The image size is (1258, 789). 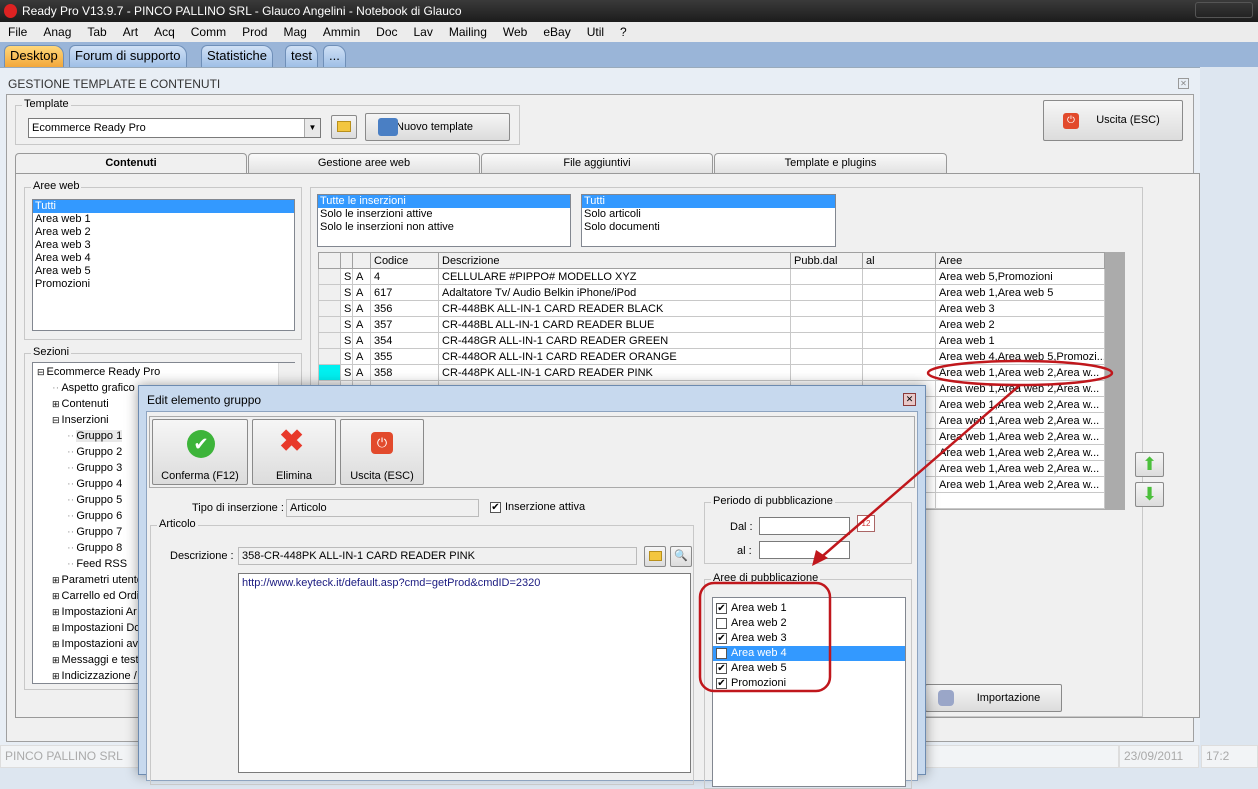 What do you see at coordinates (163, 245) in the screenshot?
I see `aree-web-item: Area web 3` at bounding box center [163, 245].